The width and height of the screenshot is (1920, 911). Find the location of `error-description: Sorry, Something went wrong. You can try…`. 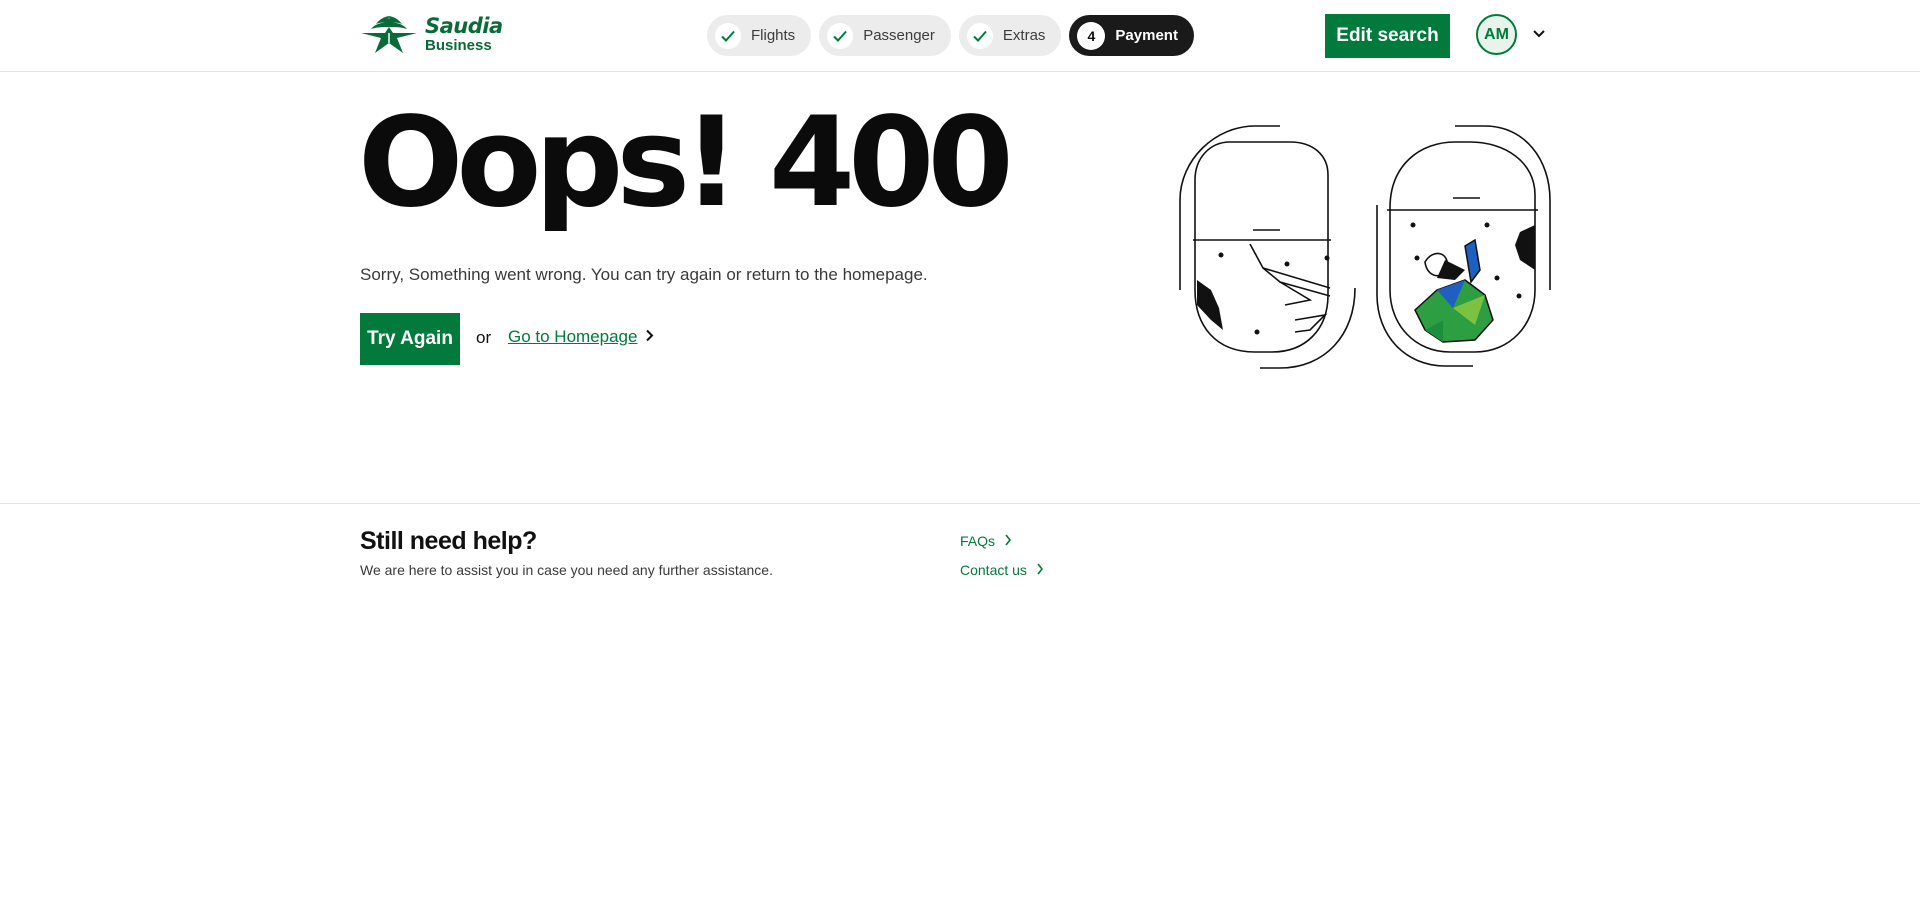

error-description: Sorry, Something went wrong. You can try… is located at coordinates (644, 274).